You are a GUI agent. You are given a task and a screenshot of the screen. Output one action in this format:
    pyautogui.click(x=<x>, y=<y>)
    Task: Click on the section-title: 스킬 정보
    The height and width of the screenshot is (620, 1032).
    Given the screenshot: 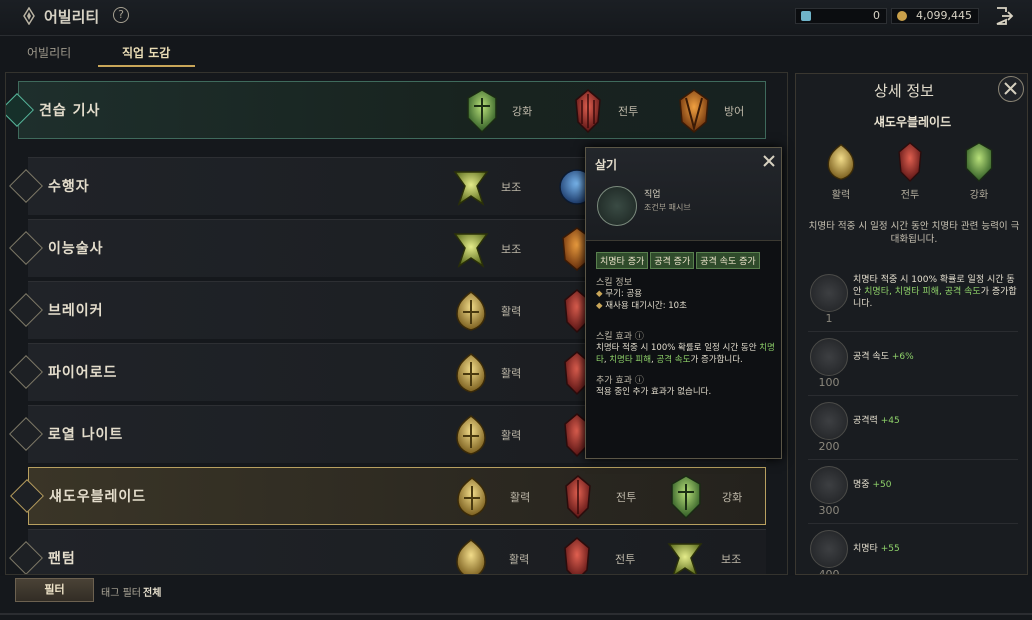 What is the action you would take?
    pyautogui.click(x=614, y=283)
    